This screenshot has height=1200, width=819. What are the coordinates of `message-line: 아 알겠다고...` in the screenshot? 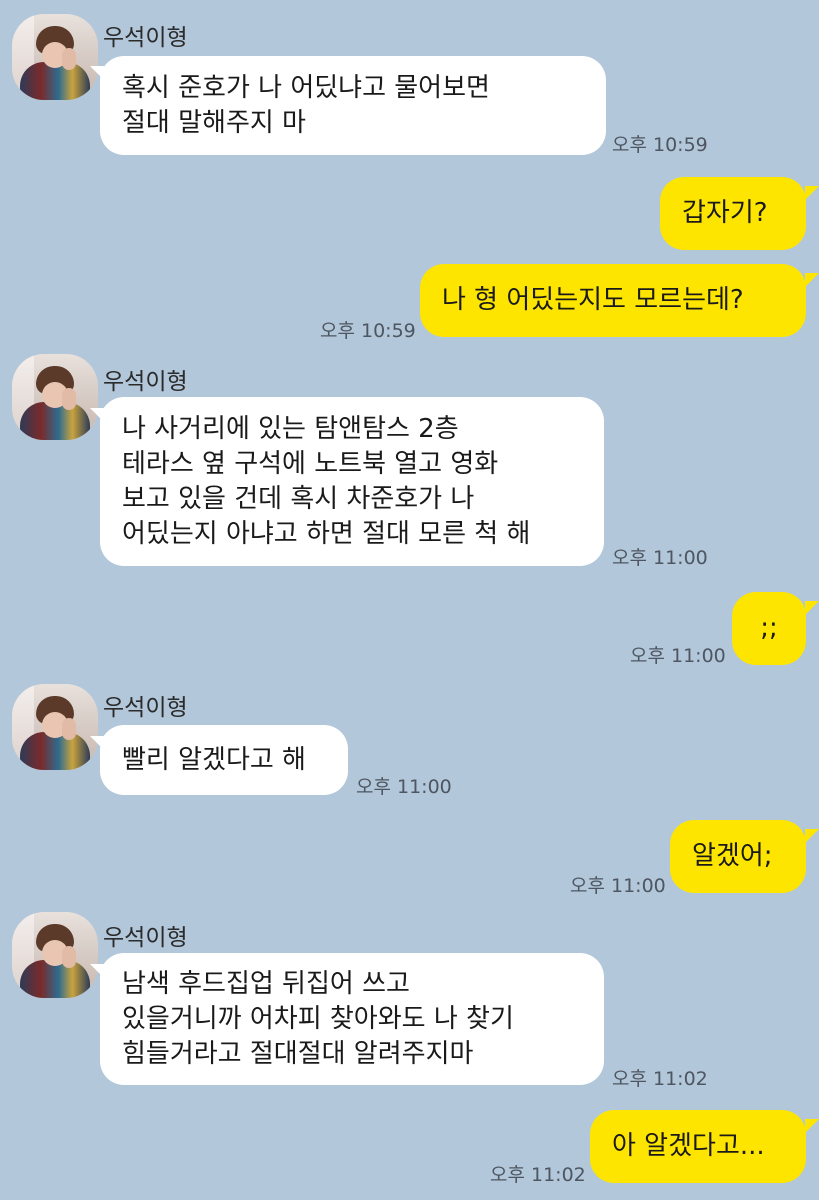 It's located at (688, 1146).